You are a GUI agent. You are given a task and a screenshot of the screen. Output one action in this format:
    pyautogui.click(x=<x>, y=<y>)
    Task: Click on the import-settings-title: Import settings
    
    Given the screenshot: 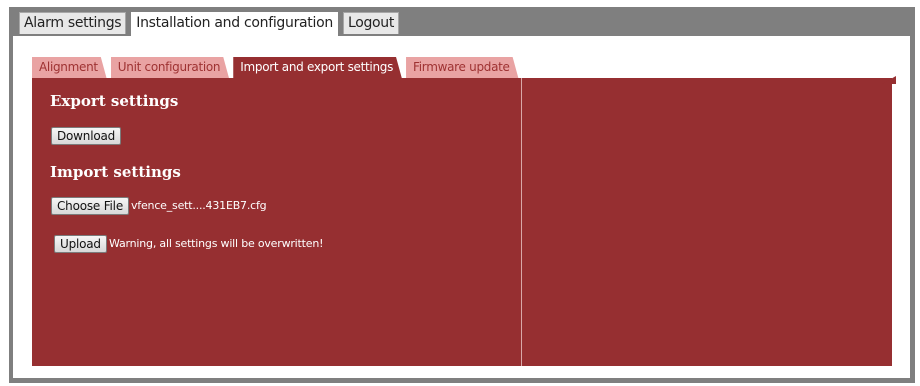 What is the action you would take?
    pyautogui.click(x=115, y=172)
    